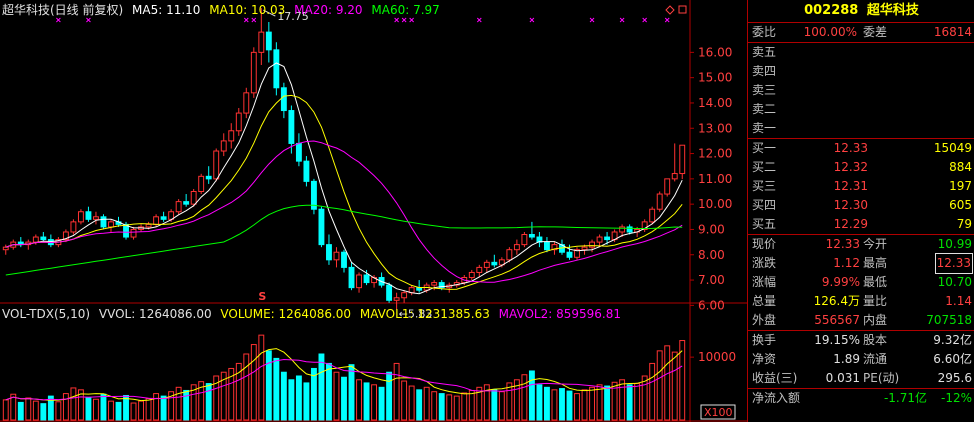 The image size is (974, 422). I want to click on buy-row: 买四 12.30 605, so click(861, 205).